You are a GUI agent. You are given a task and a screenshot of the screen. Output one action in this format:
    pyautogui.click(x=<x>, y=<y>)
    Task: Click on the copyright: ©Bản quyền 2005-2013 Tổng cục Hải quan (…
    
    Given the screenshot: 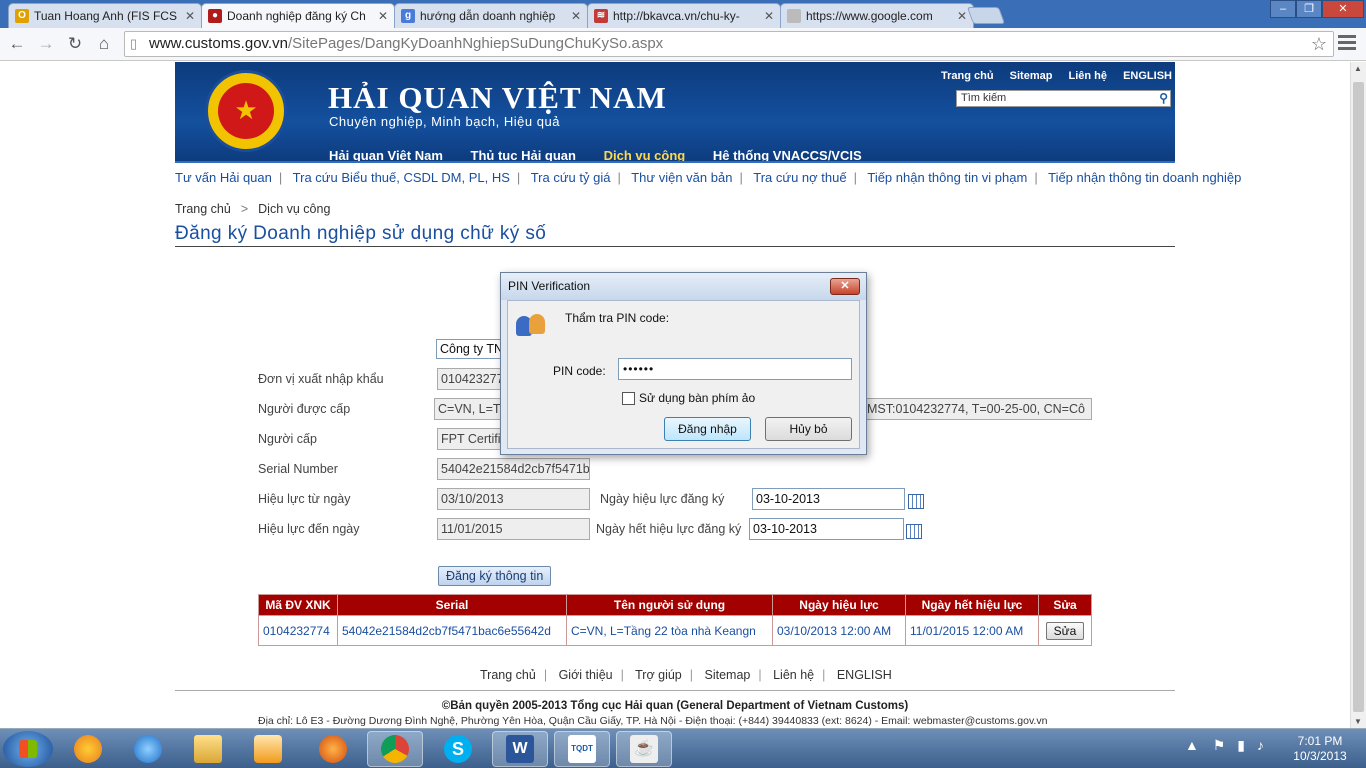 What is the action you would take?
    pyautogui.click(x=675, y=706)
    